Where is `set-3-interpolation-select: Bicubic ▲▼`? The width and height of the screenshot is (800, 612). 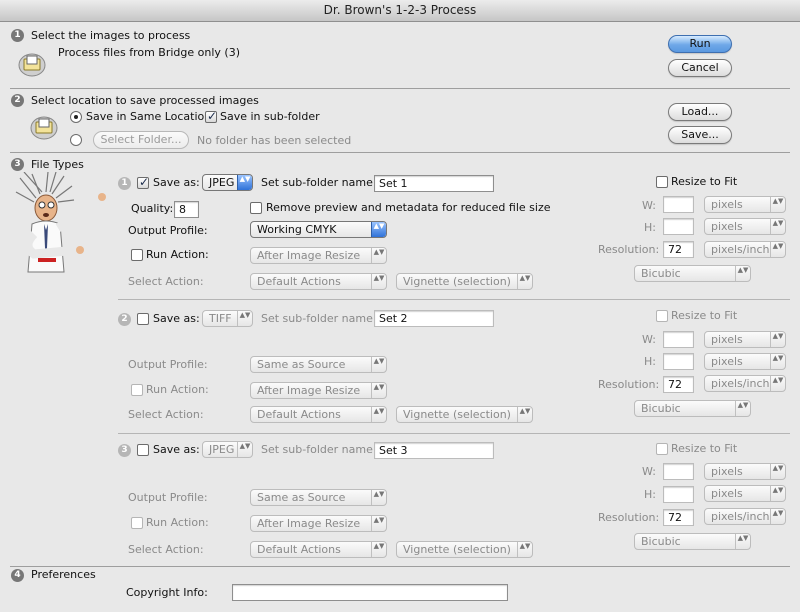 set-3-interpolation-select: Bicubic ▲▼ is located at coordinates (692, 541).